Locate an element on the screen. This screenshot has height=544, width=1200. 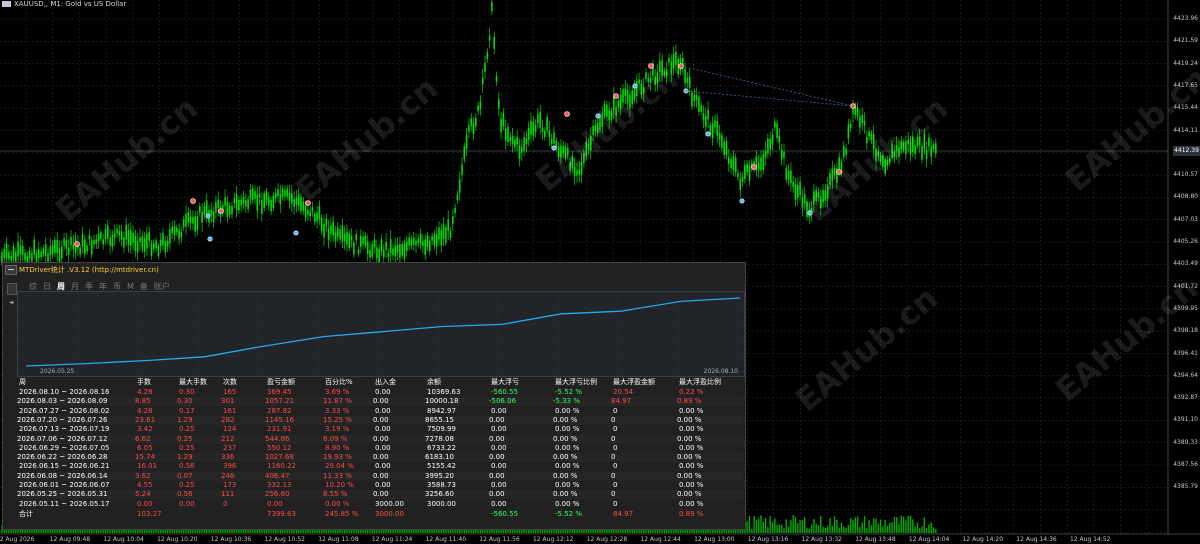
table-cell: 1145.16 is located at coordinates (279, 419).